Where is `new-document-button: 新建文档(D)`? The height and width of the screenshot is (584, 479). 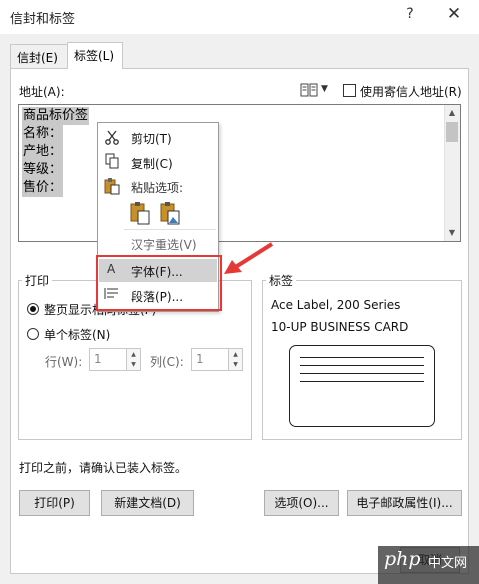 new-document-button: 新建文档(D) is located at coordinates (147, 503).